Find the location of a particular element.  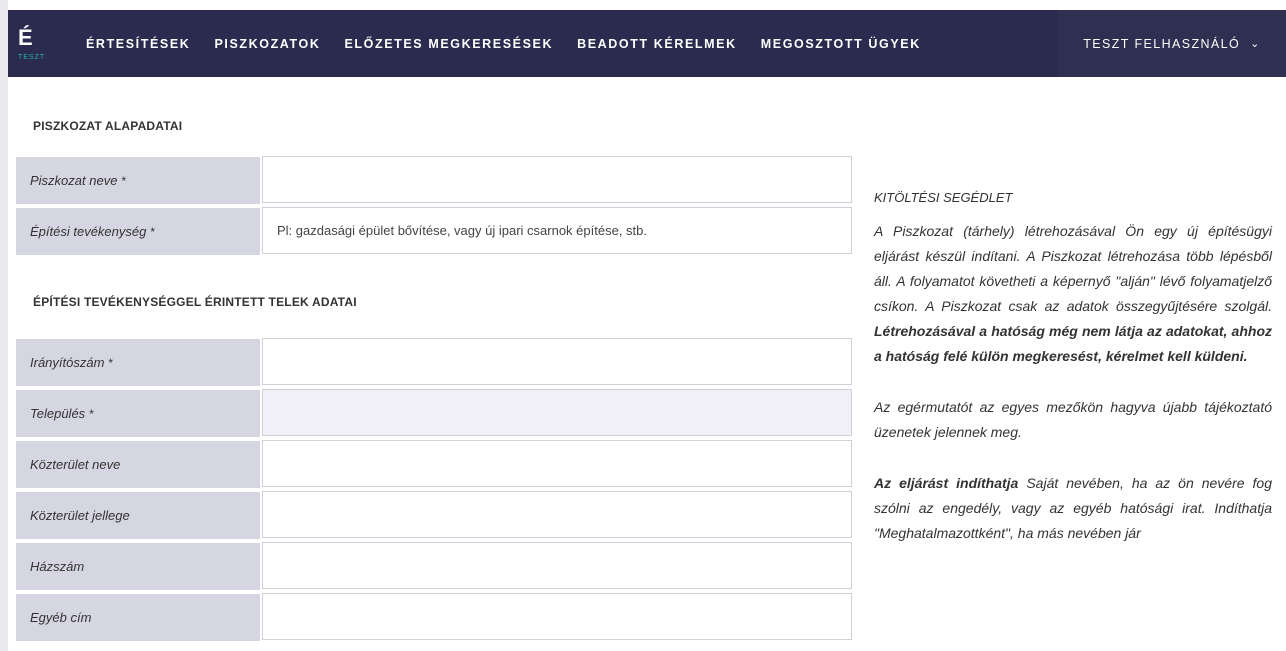

form-row-hazszam: Házszám is located at coordinates (434, 566).